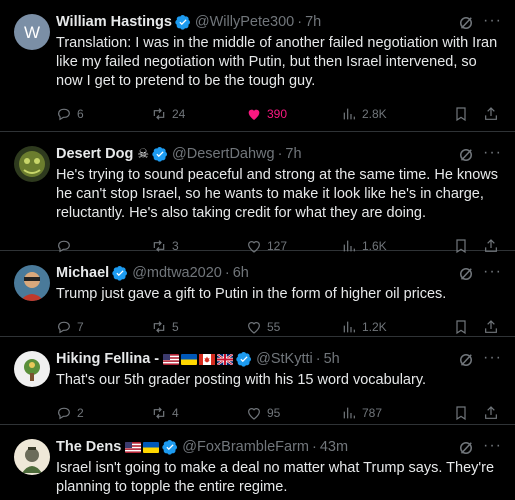  What do you see at coordinates (388, 413) in the screenshot?
I see `views-button: 787` at bounding box center [388, 413].